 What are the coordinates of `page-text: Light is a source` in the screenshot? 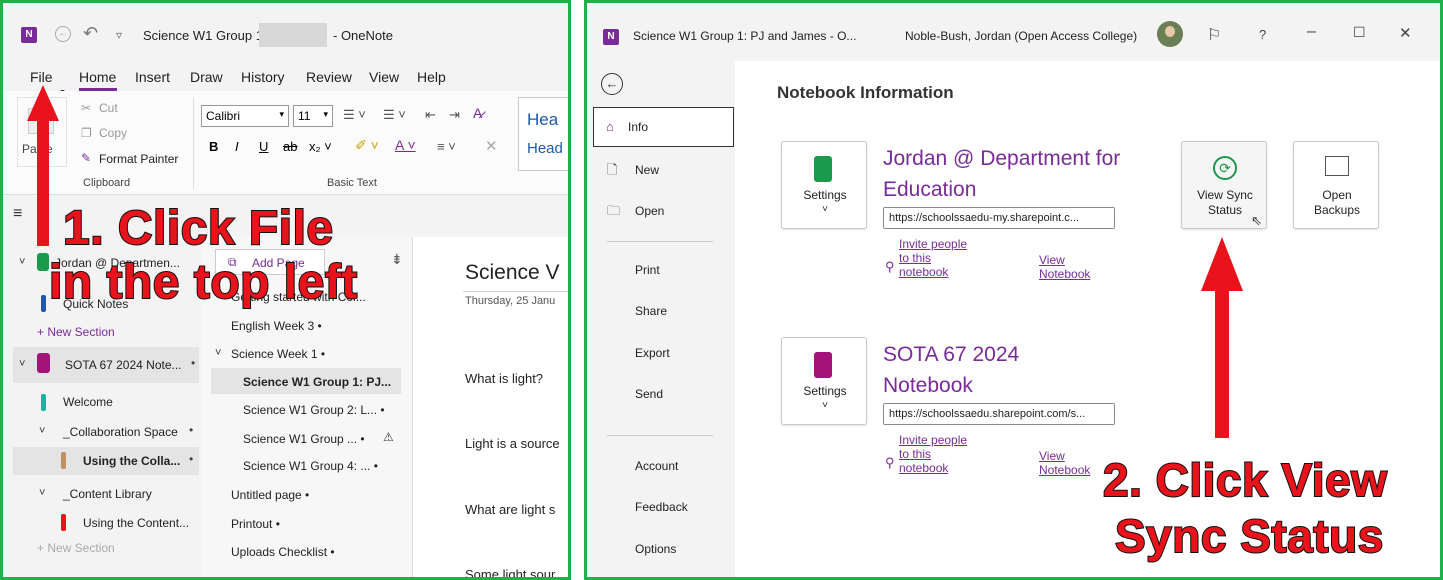 It's located at (512, 443).